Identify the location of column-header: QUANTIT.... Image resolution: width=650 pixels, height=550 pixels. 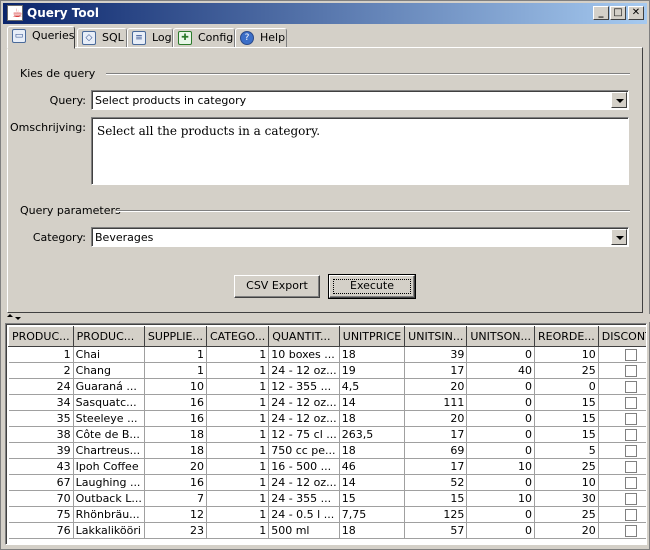
(304, 336).